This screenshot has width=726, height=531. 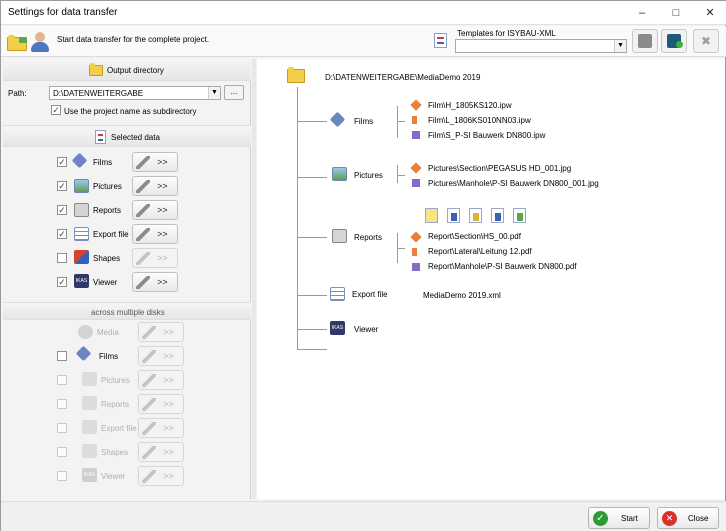 What do you see at coordinates (62, 476) in the screenshot?
I see `disk-viewer-checkbox` at bounding box center [62, 476].